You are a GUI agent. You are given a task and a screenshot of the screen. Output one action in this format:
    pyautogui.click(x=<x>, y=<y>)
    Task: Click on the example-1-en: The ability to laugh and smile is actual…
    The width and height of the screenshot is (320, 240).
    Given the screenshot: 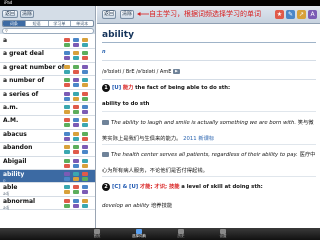 What is the action you would take?
    pyautogui.click(x=204, y=123)
    